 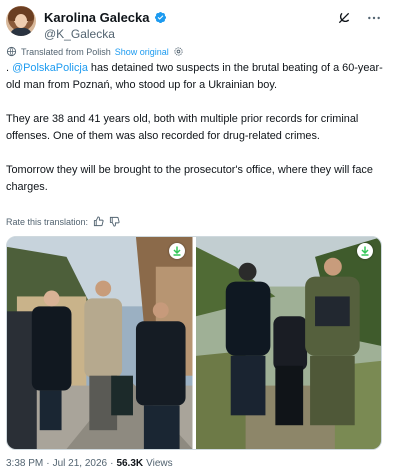 I want to click on globe-icon, so click(x=11, y=51).